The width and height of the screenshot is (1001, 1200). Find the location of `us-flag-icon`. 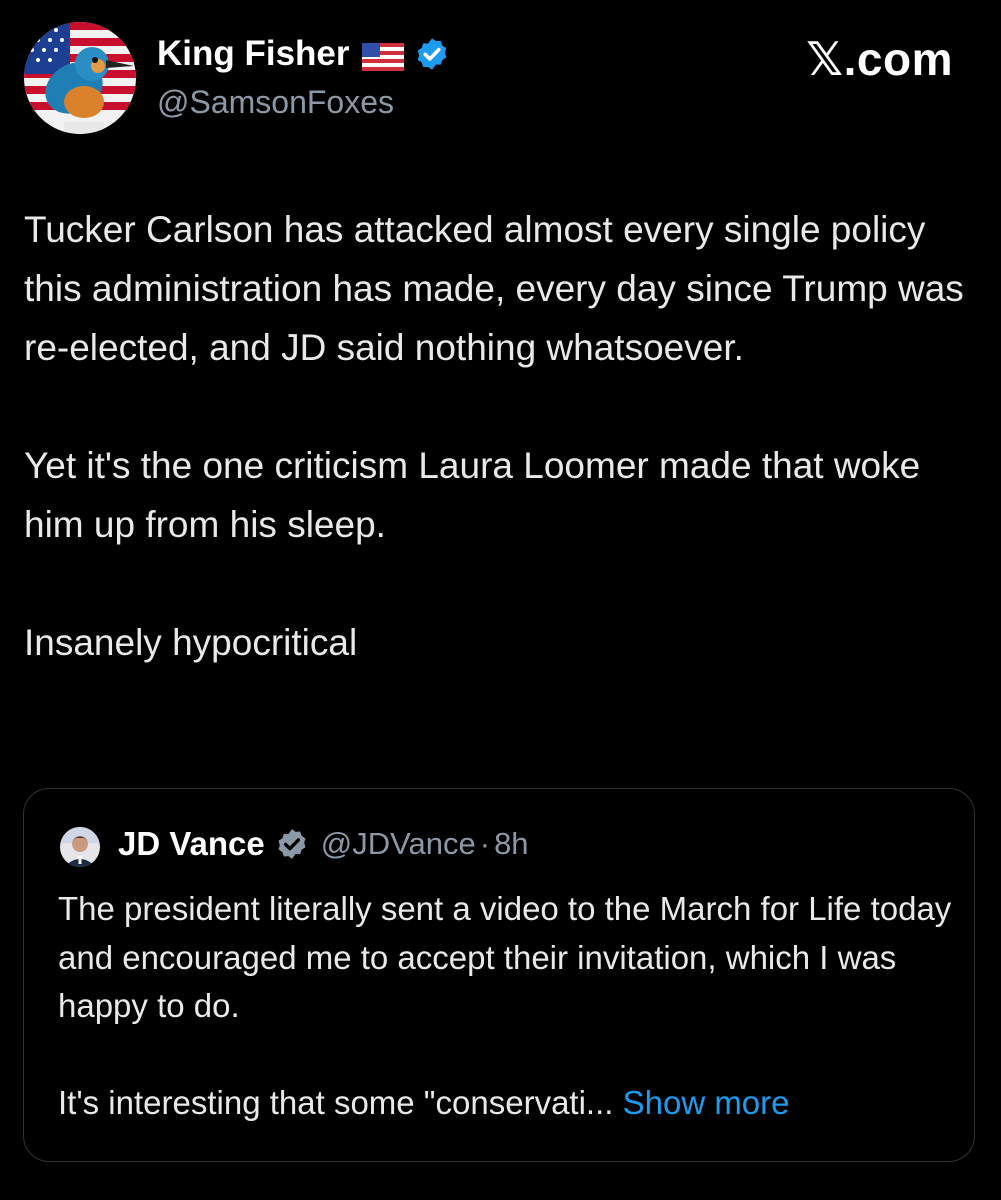

us-flag-icon is located at coordinates (382, 55).